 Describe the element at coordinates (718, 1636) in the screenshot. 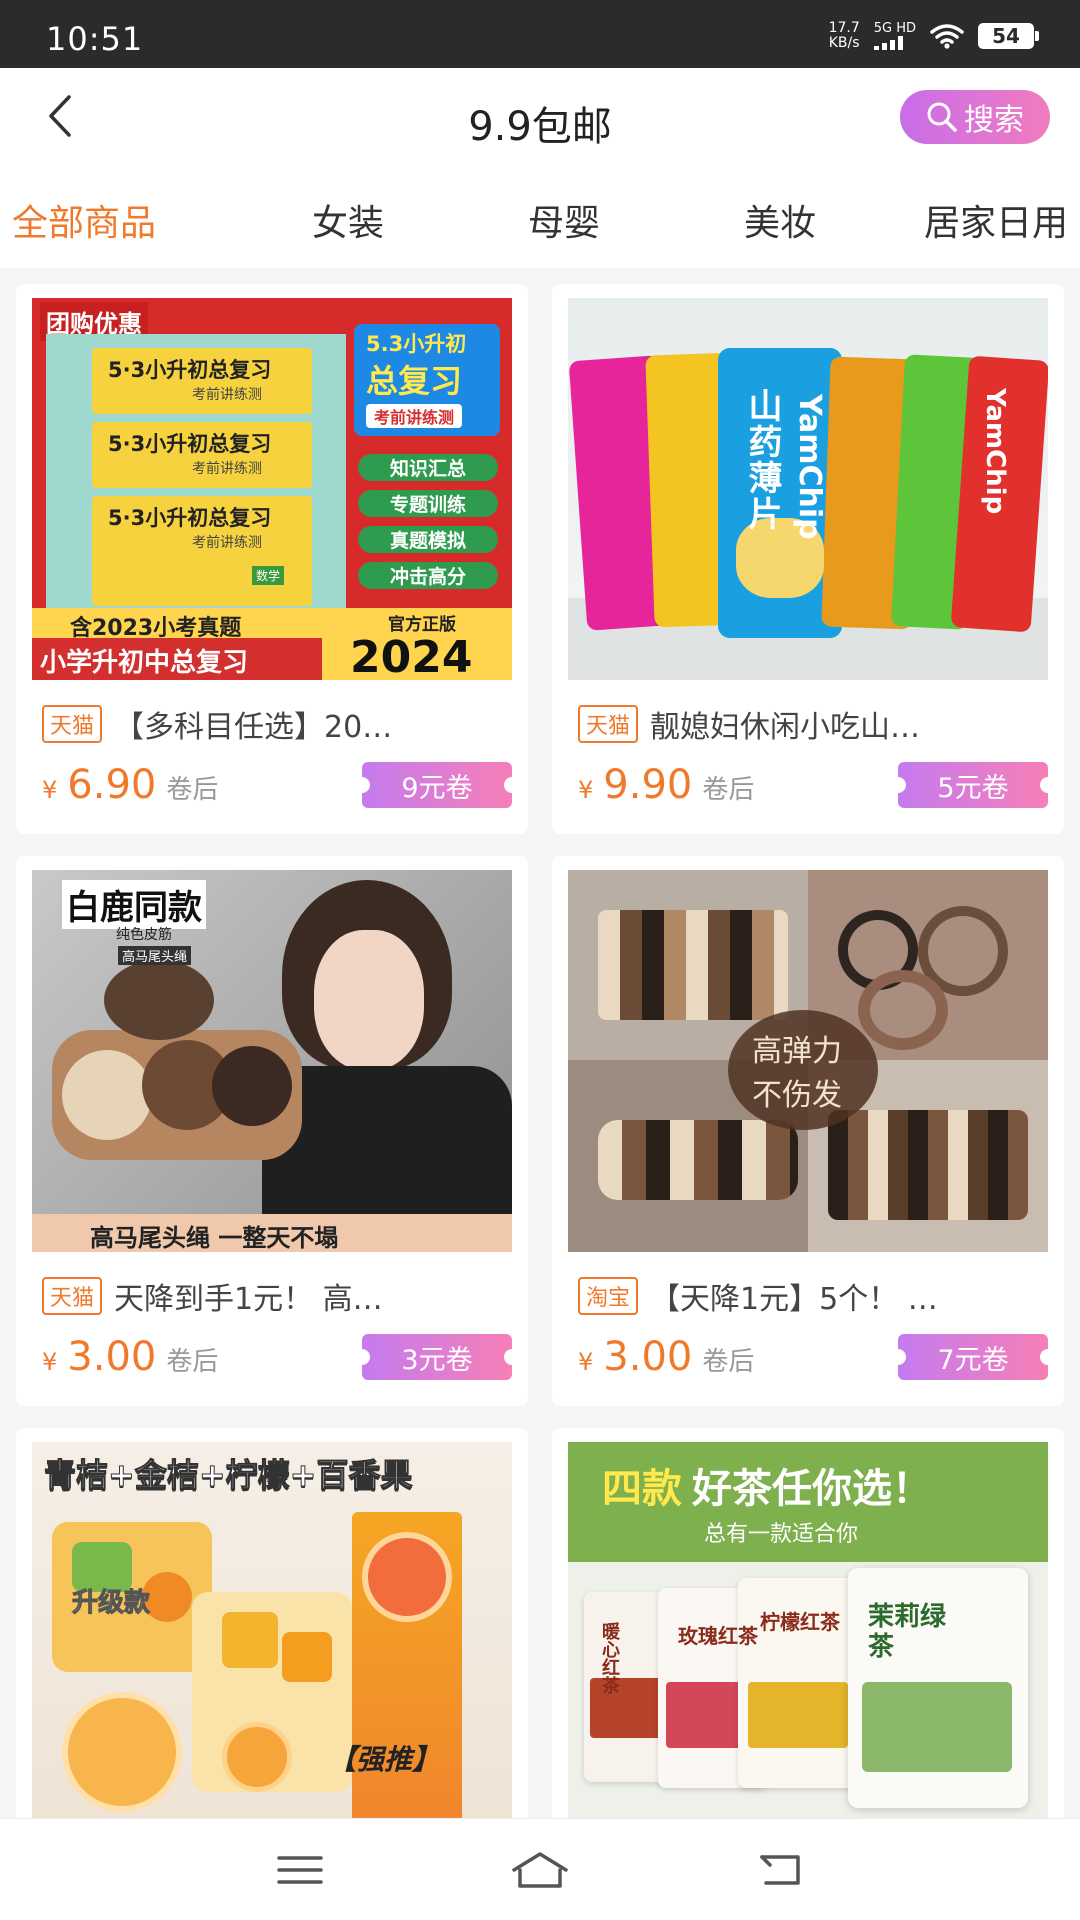

I see `tea-label: 玫瑰红茶` at that location.